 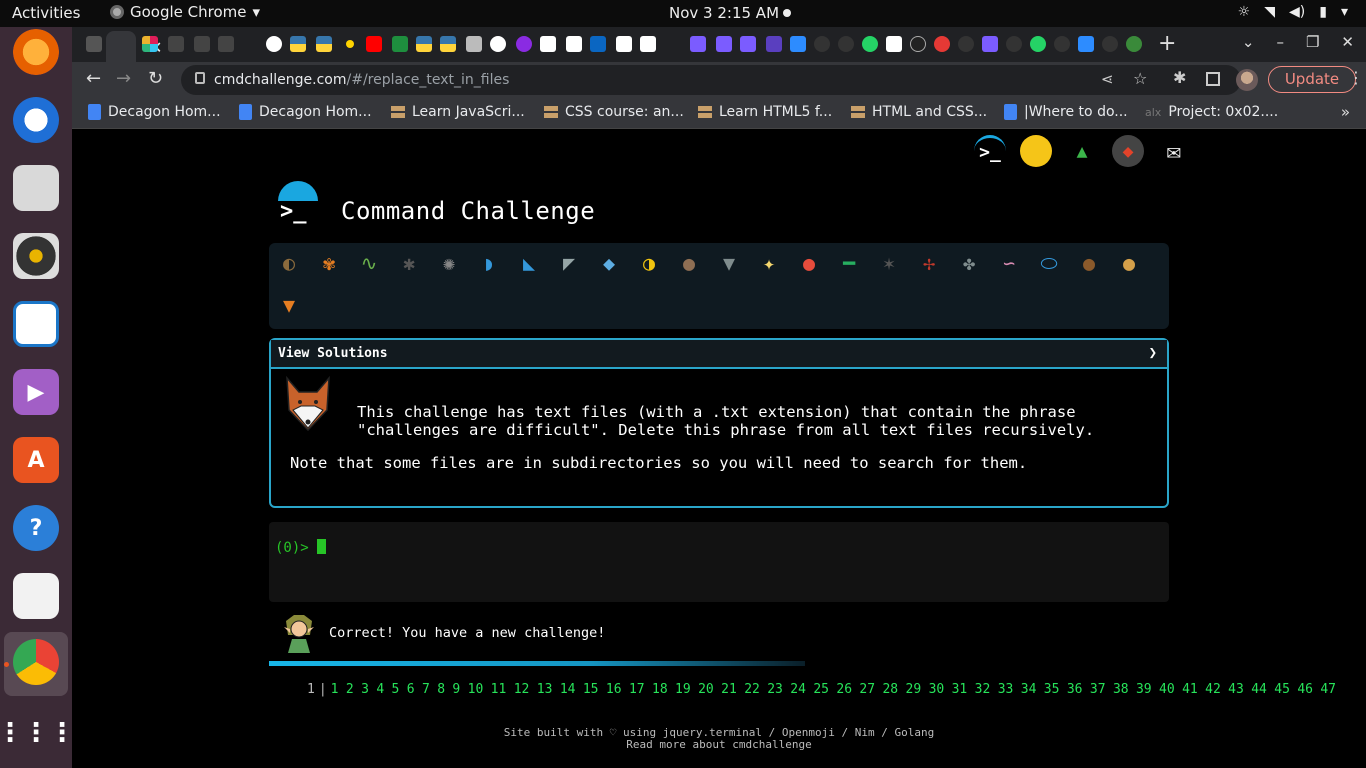 I want to click on spider-web-icon: ✺, so click(x=449, y=263).